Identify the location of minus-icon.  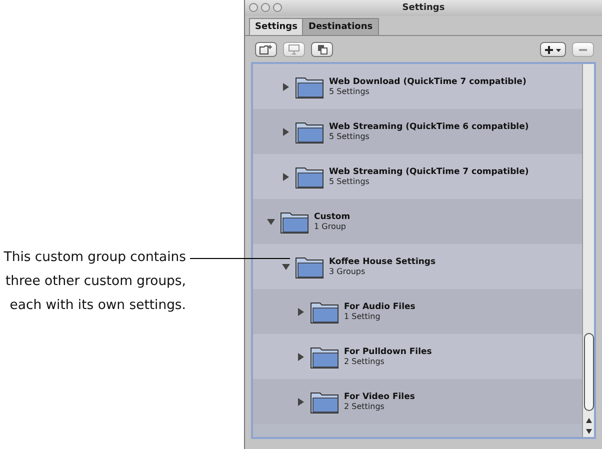
(583, 50).